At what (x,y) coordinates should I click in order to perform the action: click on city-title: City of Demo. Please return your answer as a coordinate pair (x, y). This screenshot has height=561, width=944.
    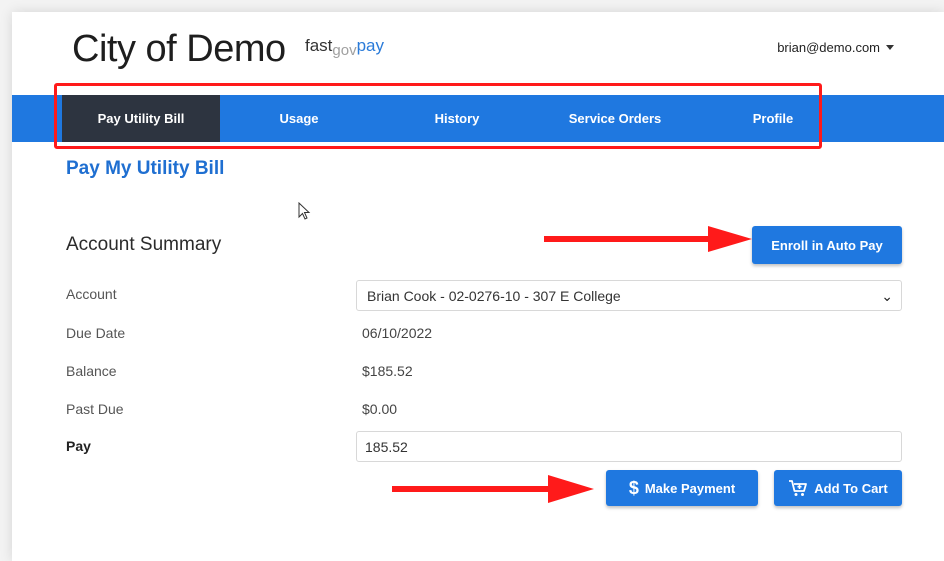
    Looking at the image, I should click on (179, 49).